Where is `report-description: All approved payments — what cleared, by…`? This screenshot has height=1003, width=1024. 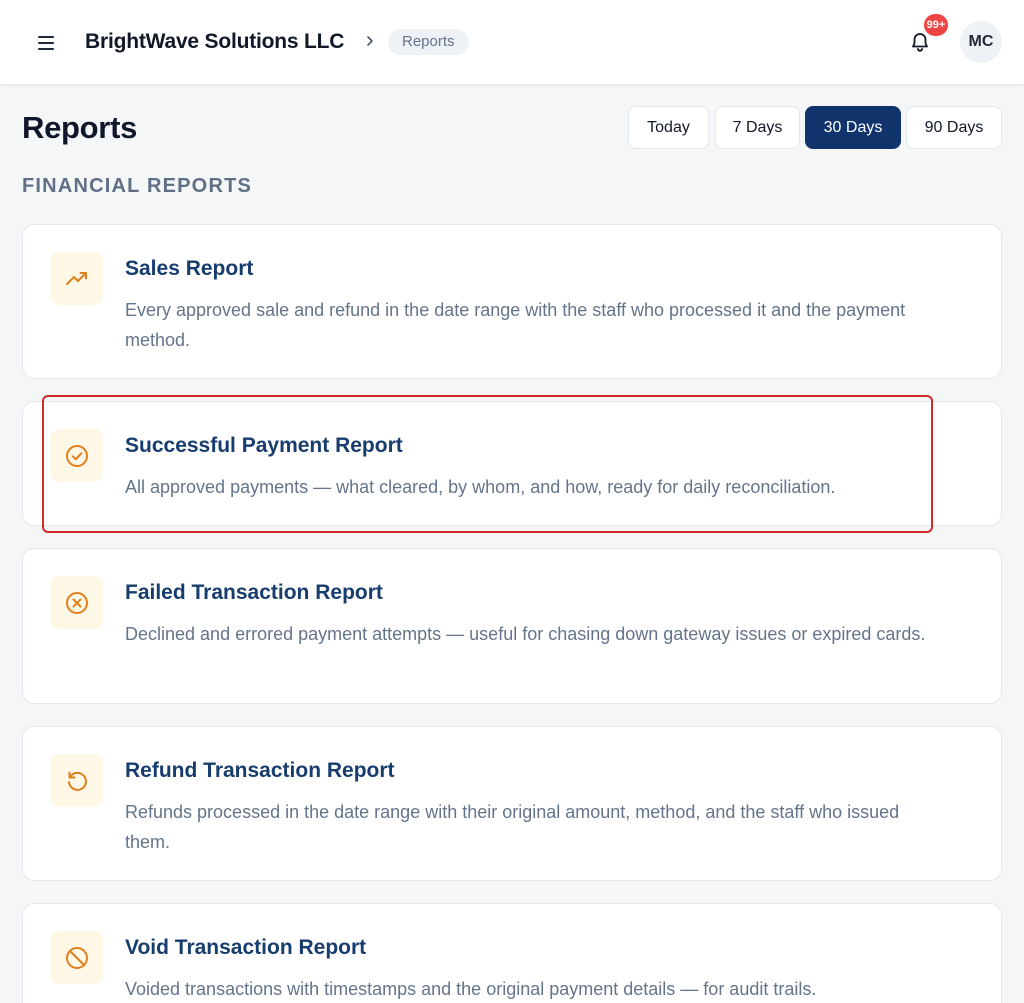
report-description: All approved payments — what cleared, by… is located at coordinates (480, 487).